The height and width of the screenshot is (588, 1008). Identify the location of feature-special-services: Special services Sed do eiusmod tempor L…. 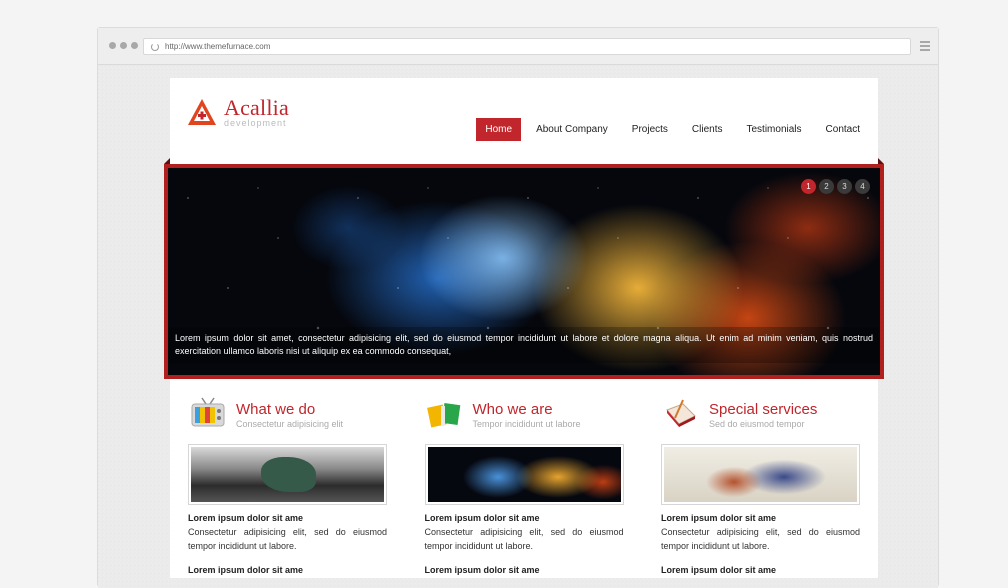
(760, 485).